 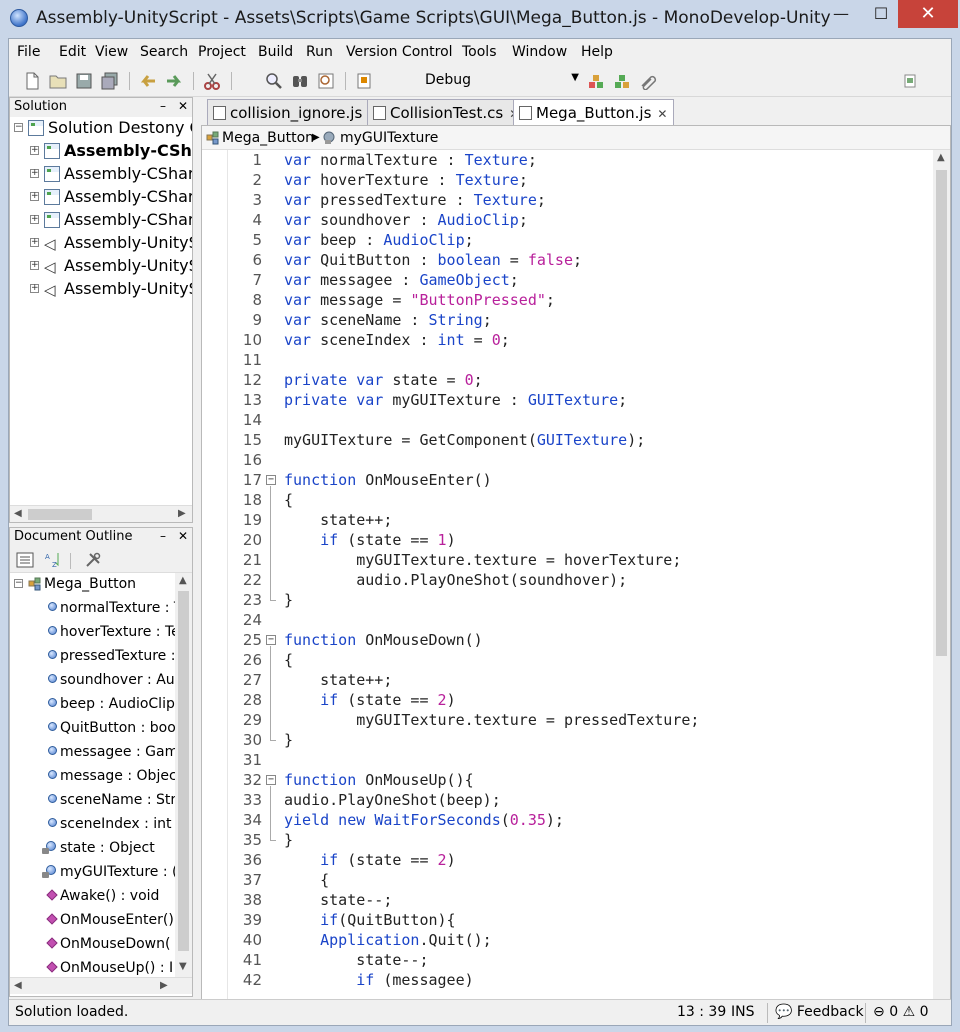 What do you see at coordinates (648, 81) in the screenshot?
I see `attach-debugger-icon` at bounding box center [648, 81].